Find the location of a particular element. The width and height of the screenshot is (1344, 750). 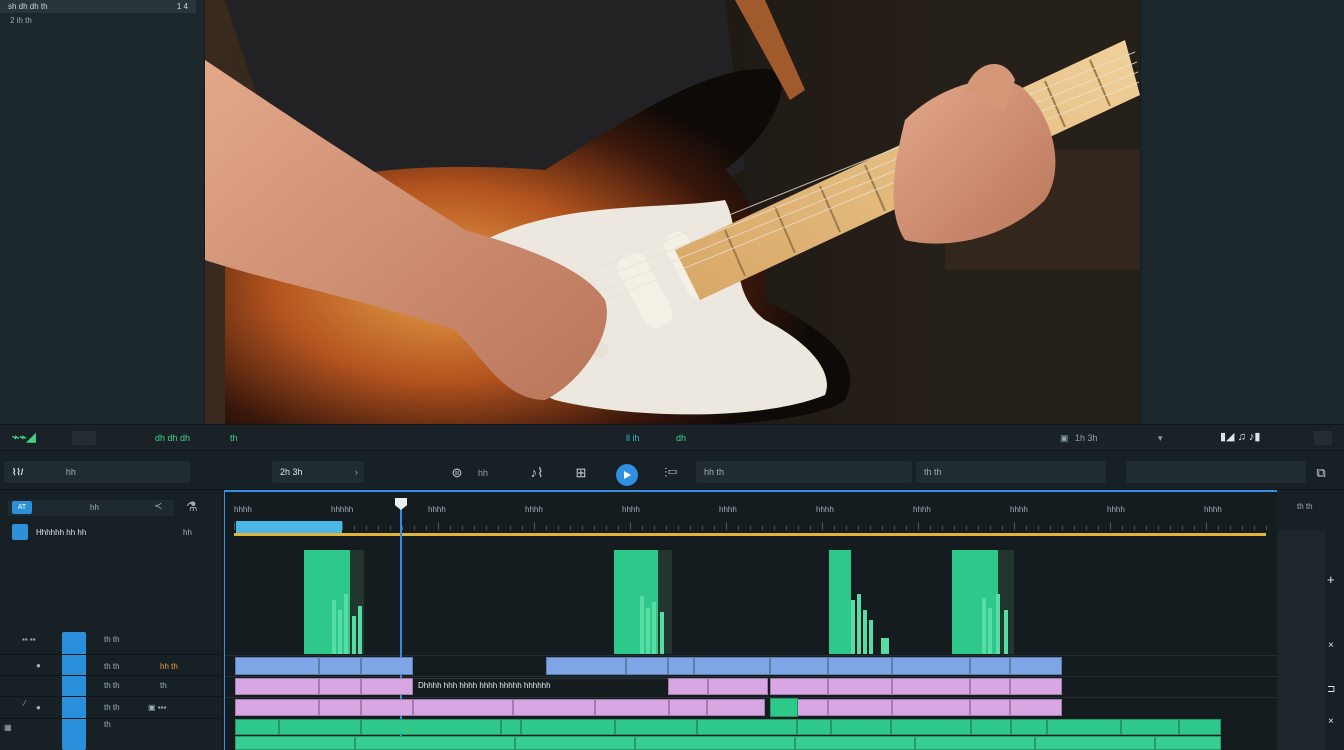

effects-field: th th is located at coordinates (1011, 472).